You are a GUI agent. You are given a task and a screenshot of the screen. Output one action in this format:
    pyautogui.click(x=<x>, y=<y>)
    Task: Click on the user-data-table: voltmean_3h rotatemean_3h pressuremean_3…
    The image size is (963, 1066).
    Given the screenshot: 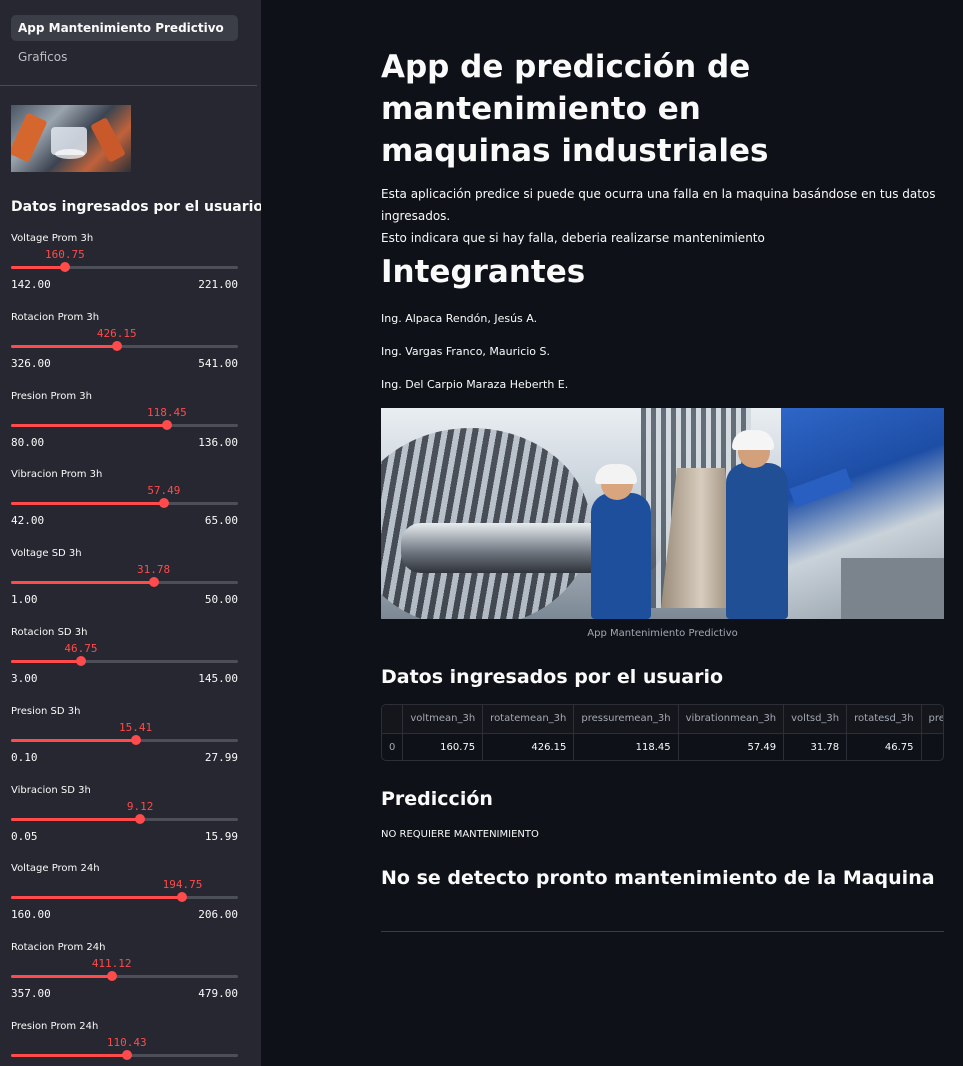 What is the action you would take?
    pyautogui.click(x=662, y=732)
    